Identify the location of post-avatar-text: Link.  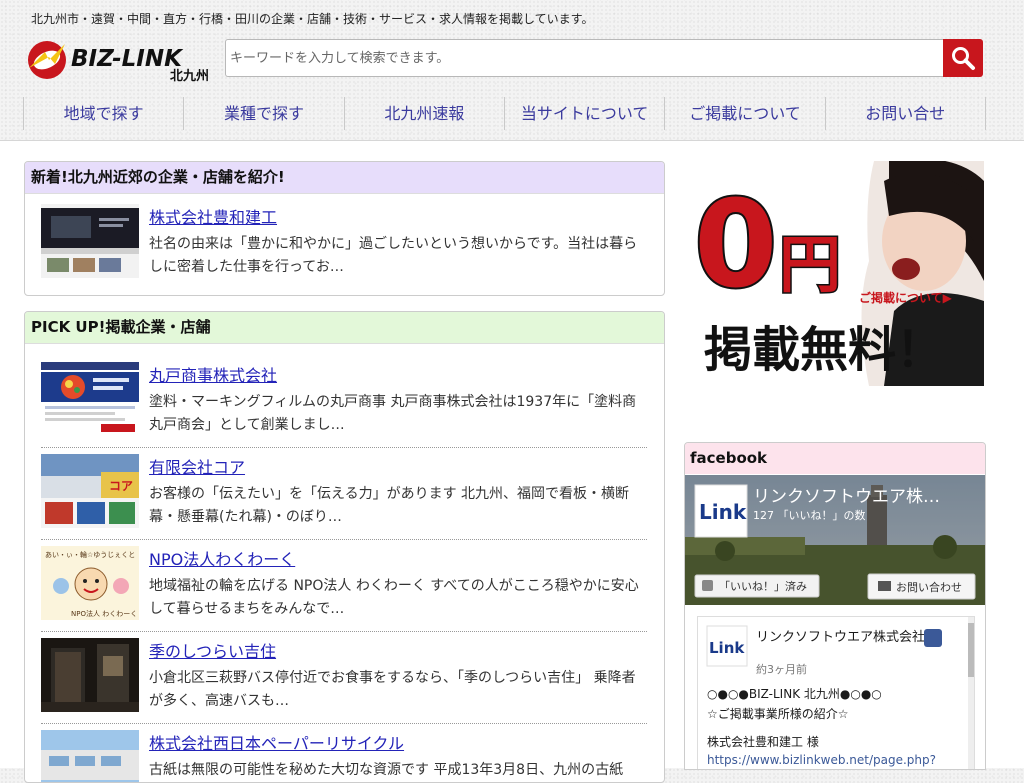
(727, 648).